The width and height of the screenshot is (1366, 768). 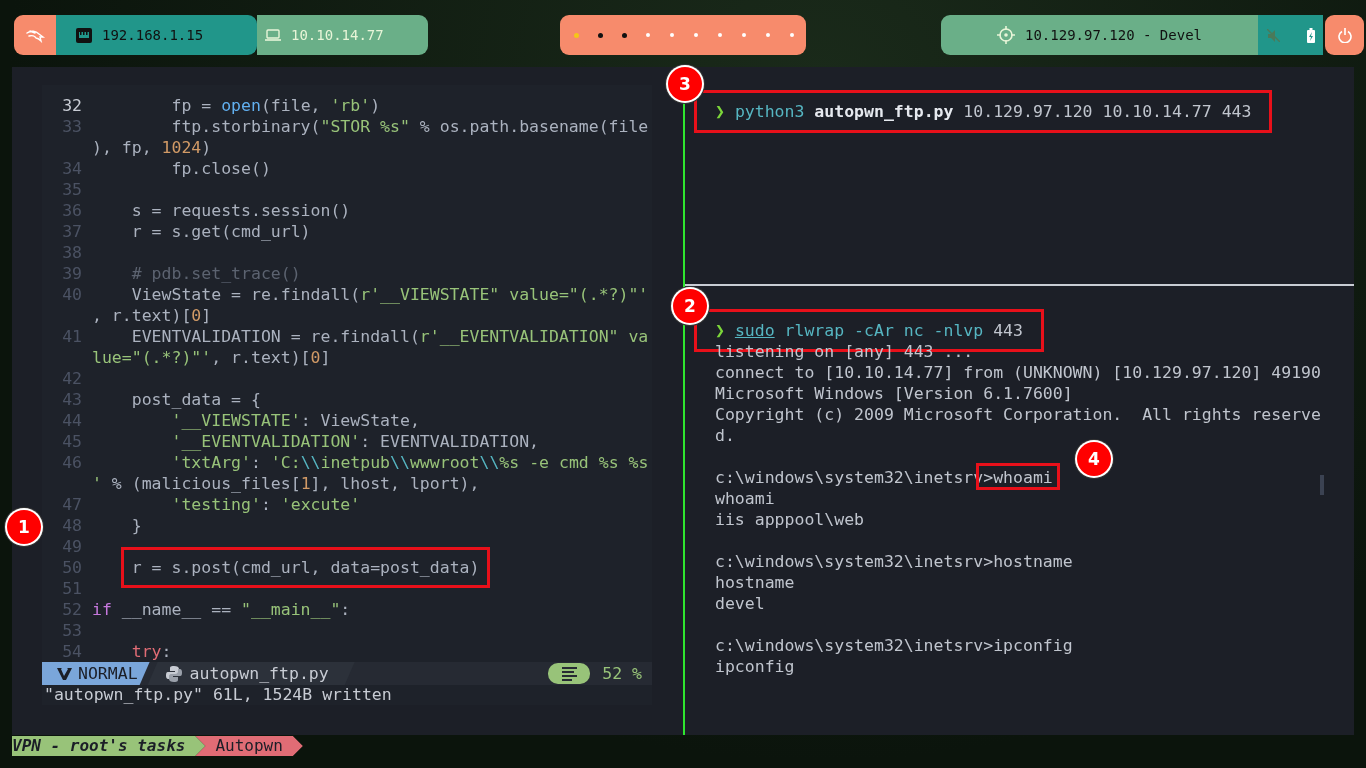 What do you see at coordinates (337, 35) in the screenshot?
I see `ip-address: 10.10.14.77` at bounding box center [337, 35].